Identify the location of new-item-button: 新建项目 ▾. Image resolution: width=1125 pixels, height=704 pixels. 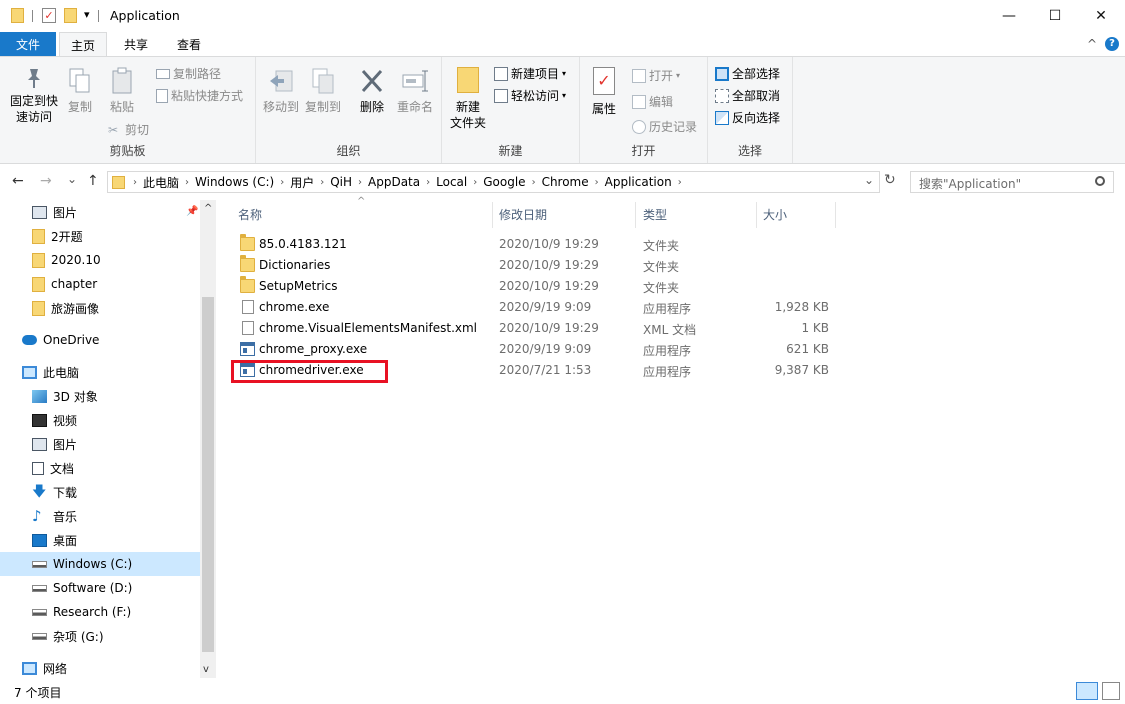
(530, 73).